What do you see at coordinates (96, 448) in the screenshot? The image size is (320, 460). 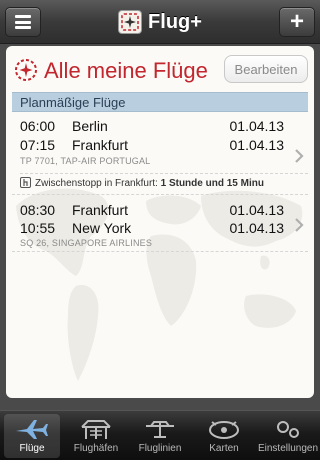 I see `tab-label: Flughäfen` at bounding box center [96, 448].